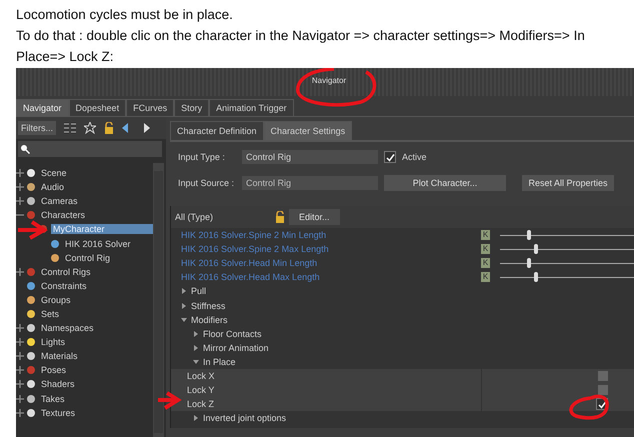 This screenshot has height=437, width=634. Describe the element at coordinates (251, 107) in the screenshot. I see `tab: Animation Trigger` at that location.